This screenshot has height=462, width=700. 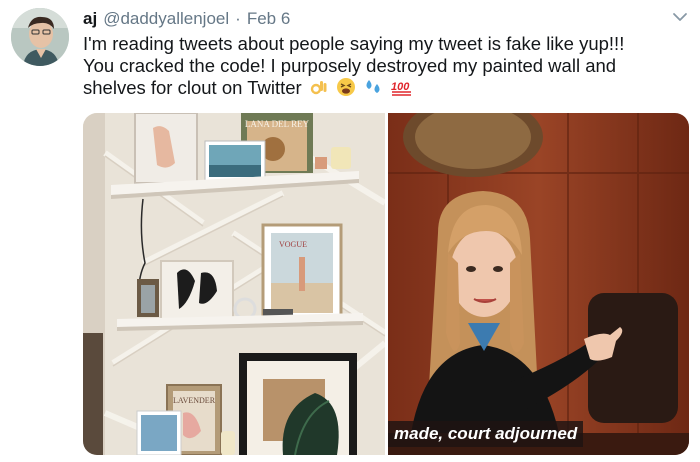 What do you see at coordinates (373, 86) in the screenshot?
I see `sweat-droplets-emoji` at bounding box center [373, 86].